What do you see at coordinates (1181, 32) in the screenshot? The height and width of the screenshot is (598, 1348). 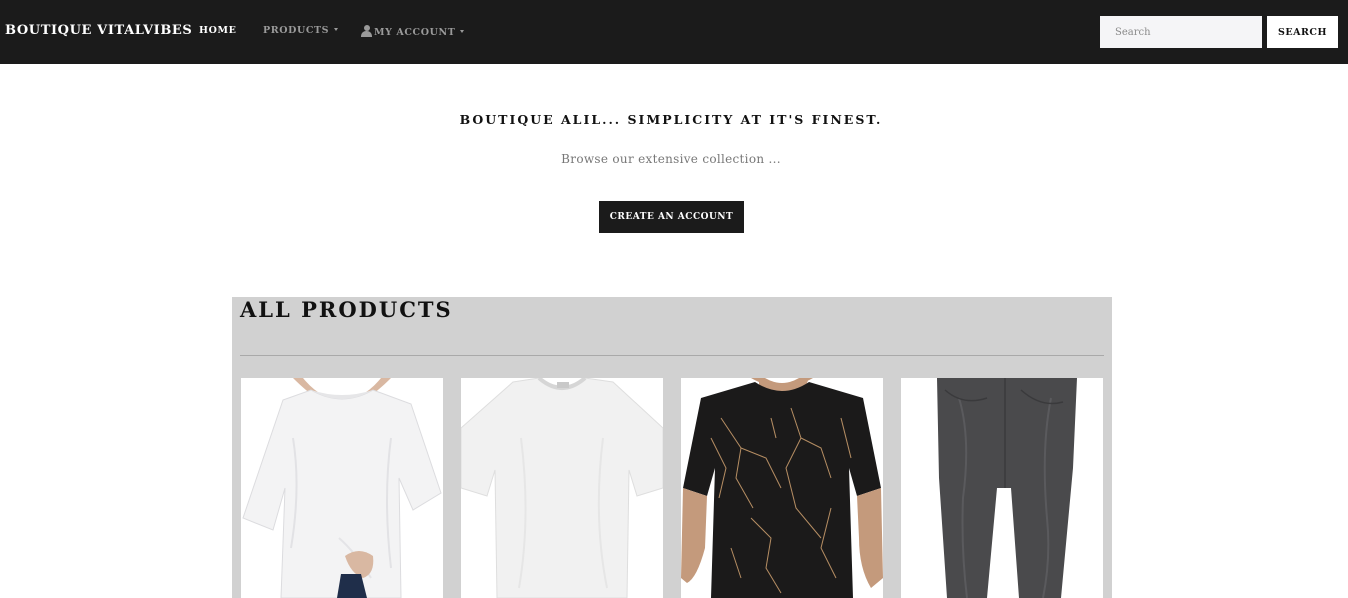 I see `search-input` at bounding box center [1181, 32].